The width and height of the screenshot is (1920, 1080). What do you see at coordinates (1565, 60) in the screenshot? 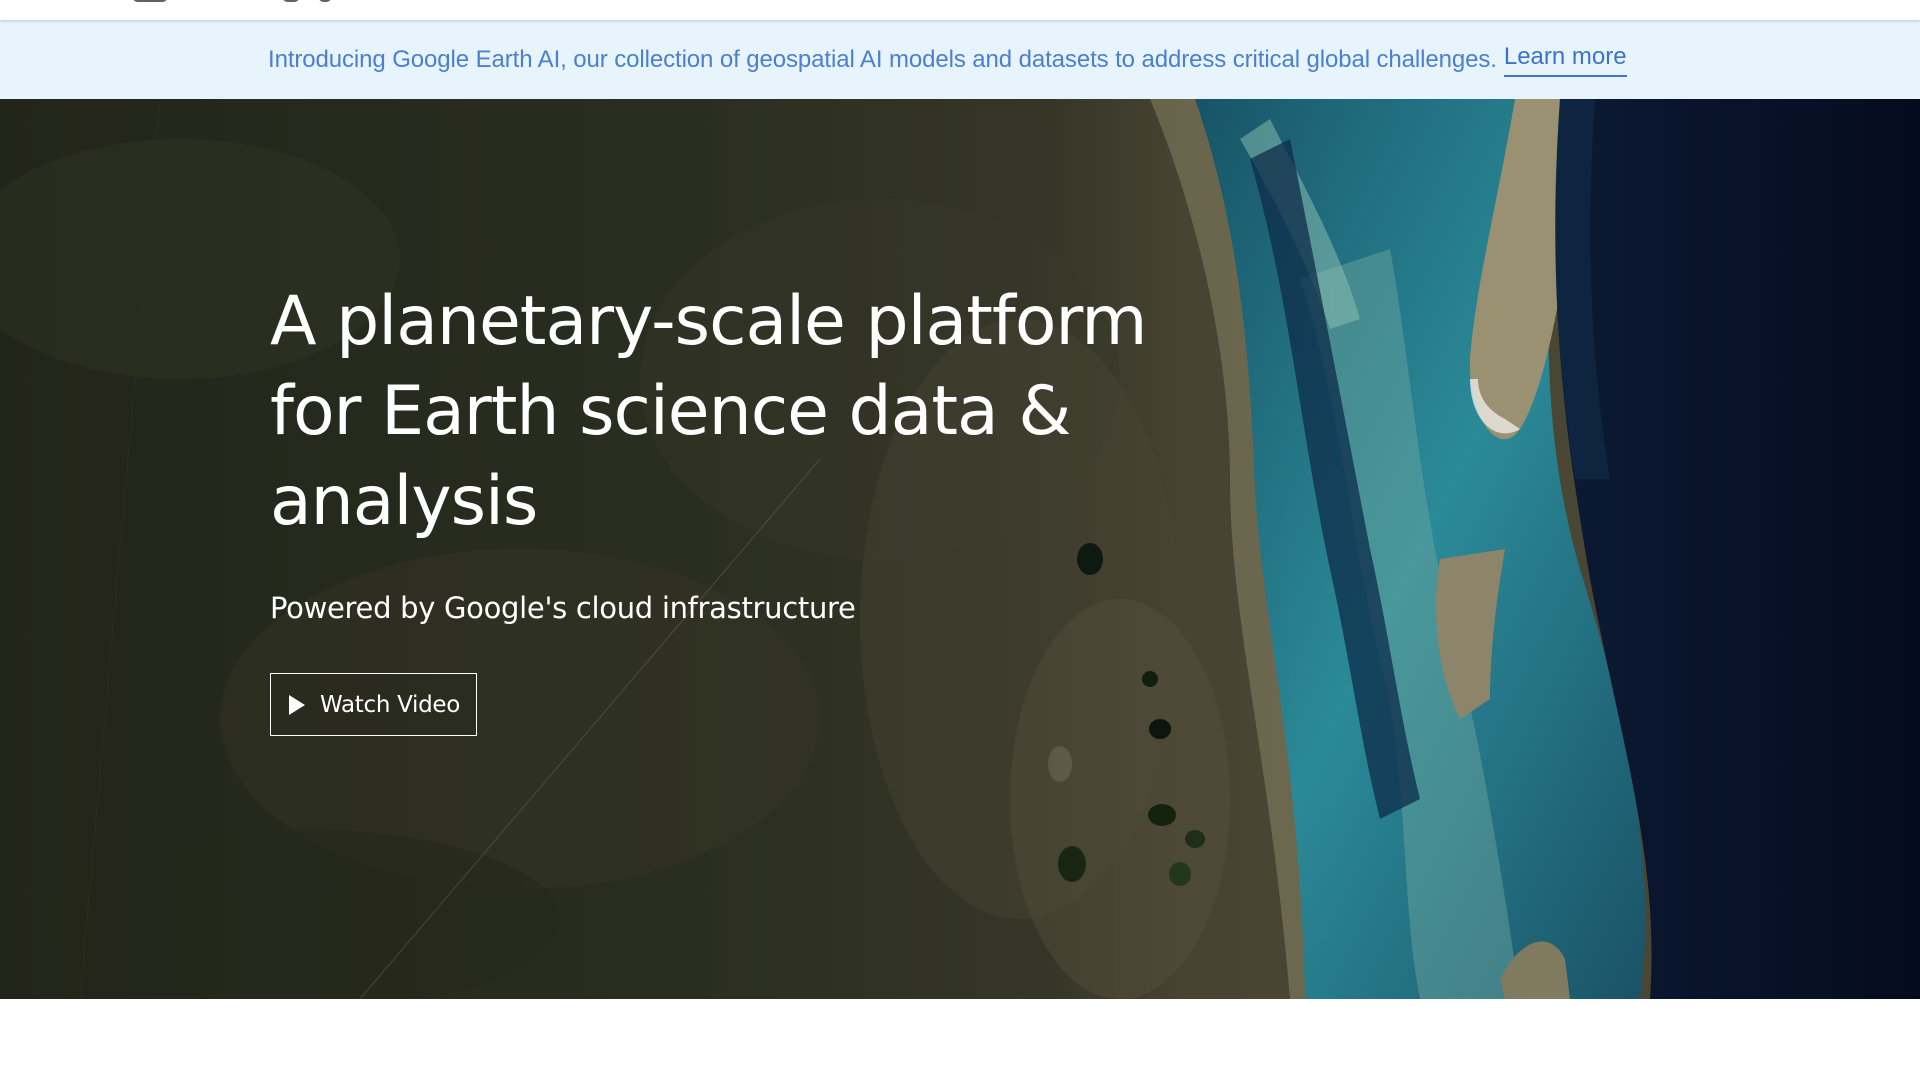
I see `learn-more-link: Learn more` at bounding box center [1565, 60].